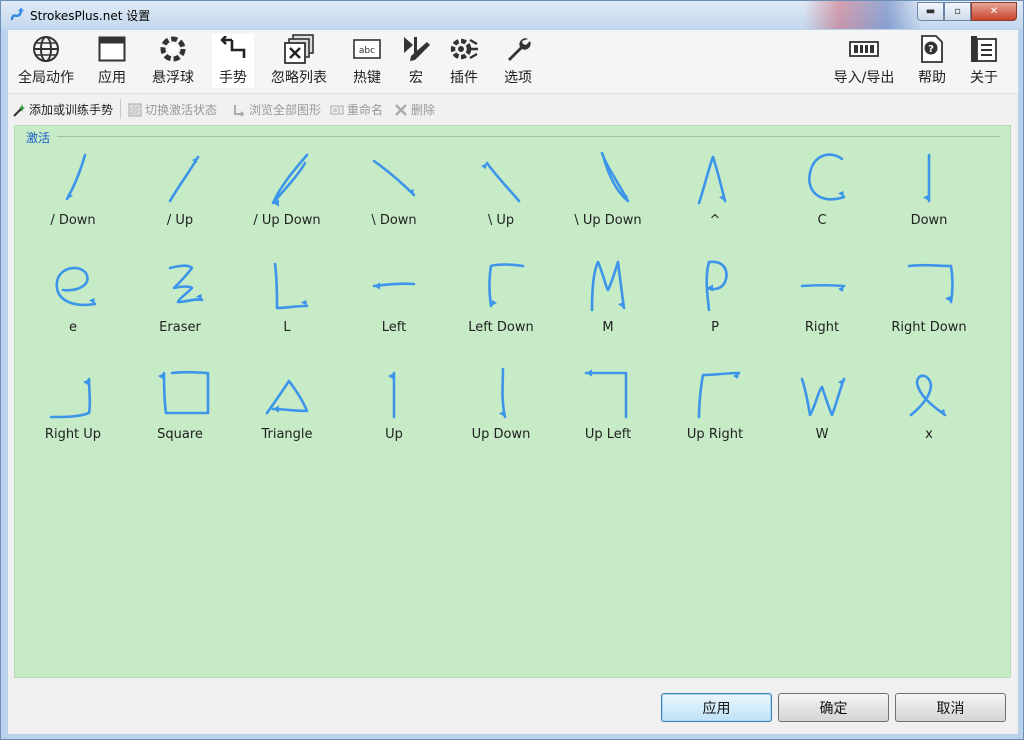  I want to click on minimize-button: ▬, so click(930, 11).